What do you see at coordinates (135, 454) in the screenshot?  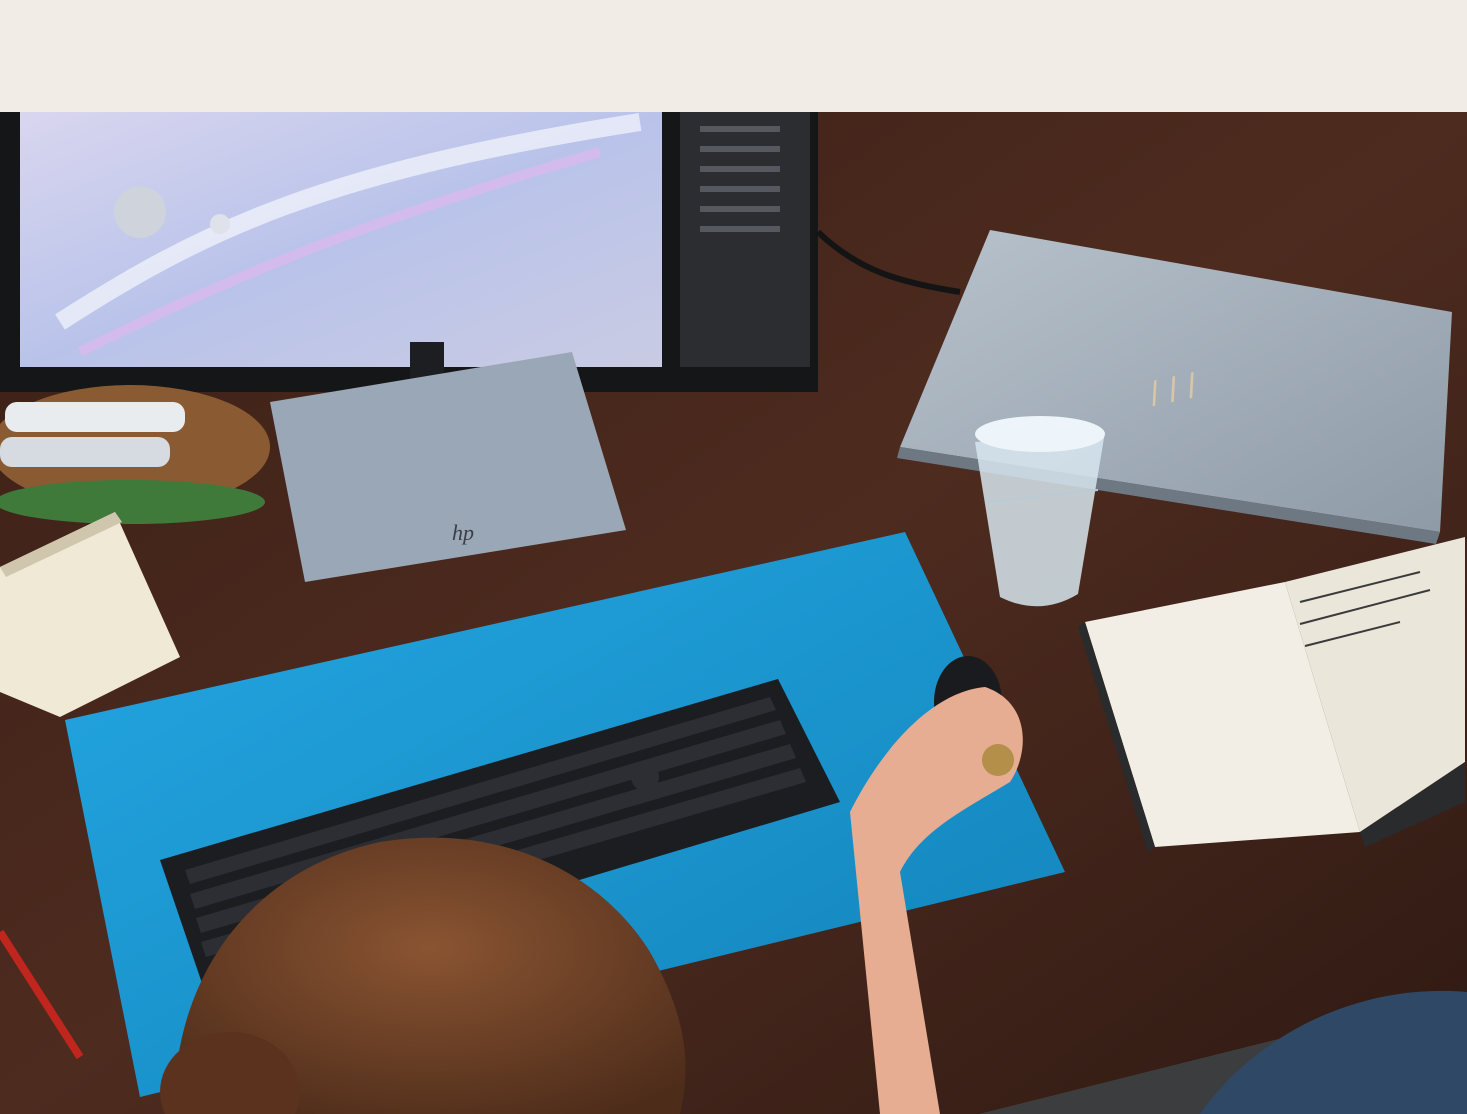 I see `wooden-tray` at bounding box center [135, 454].